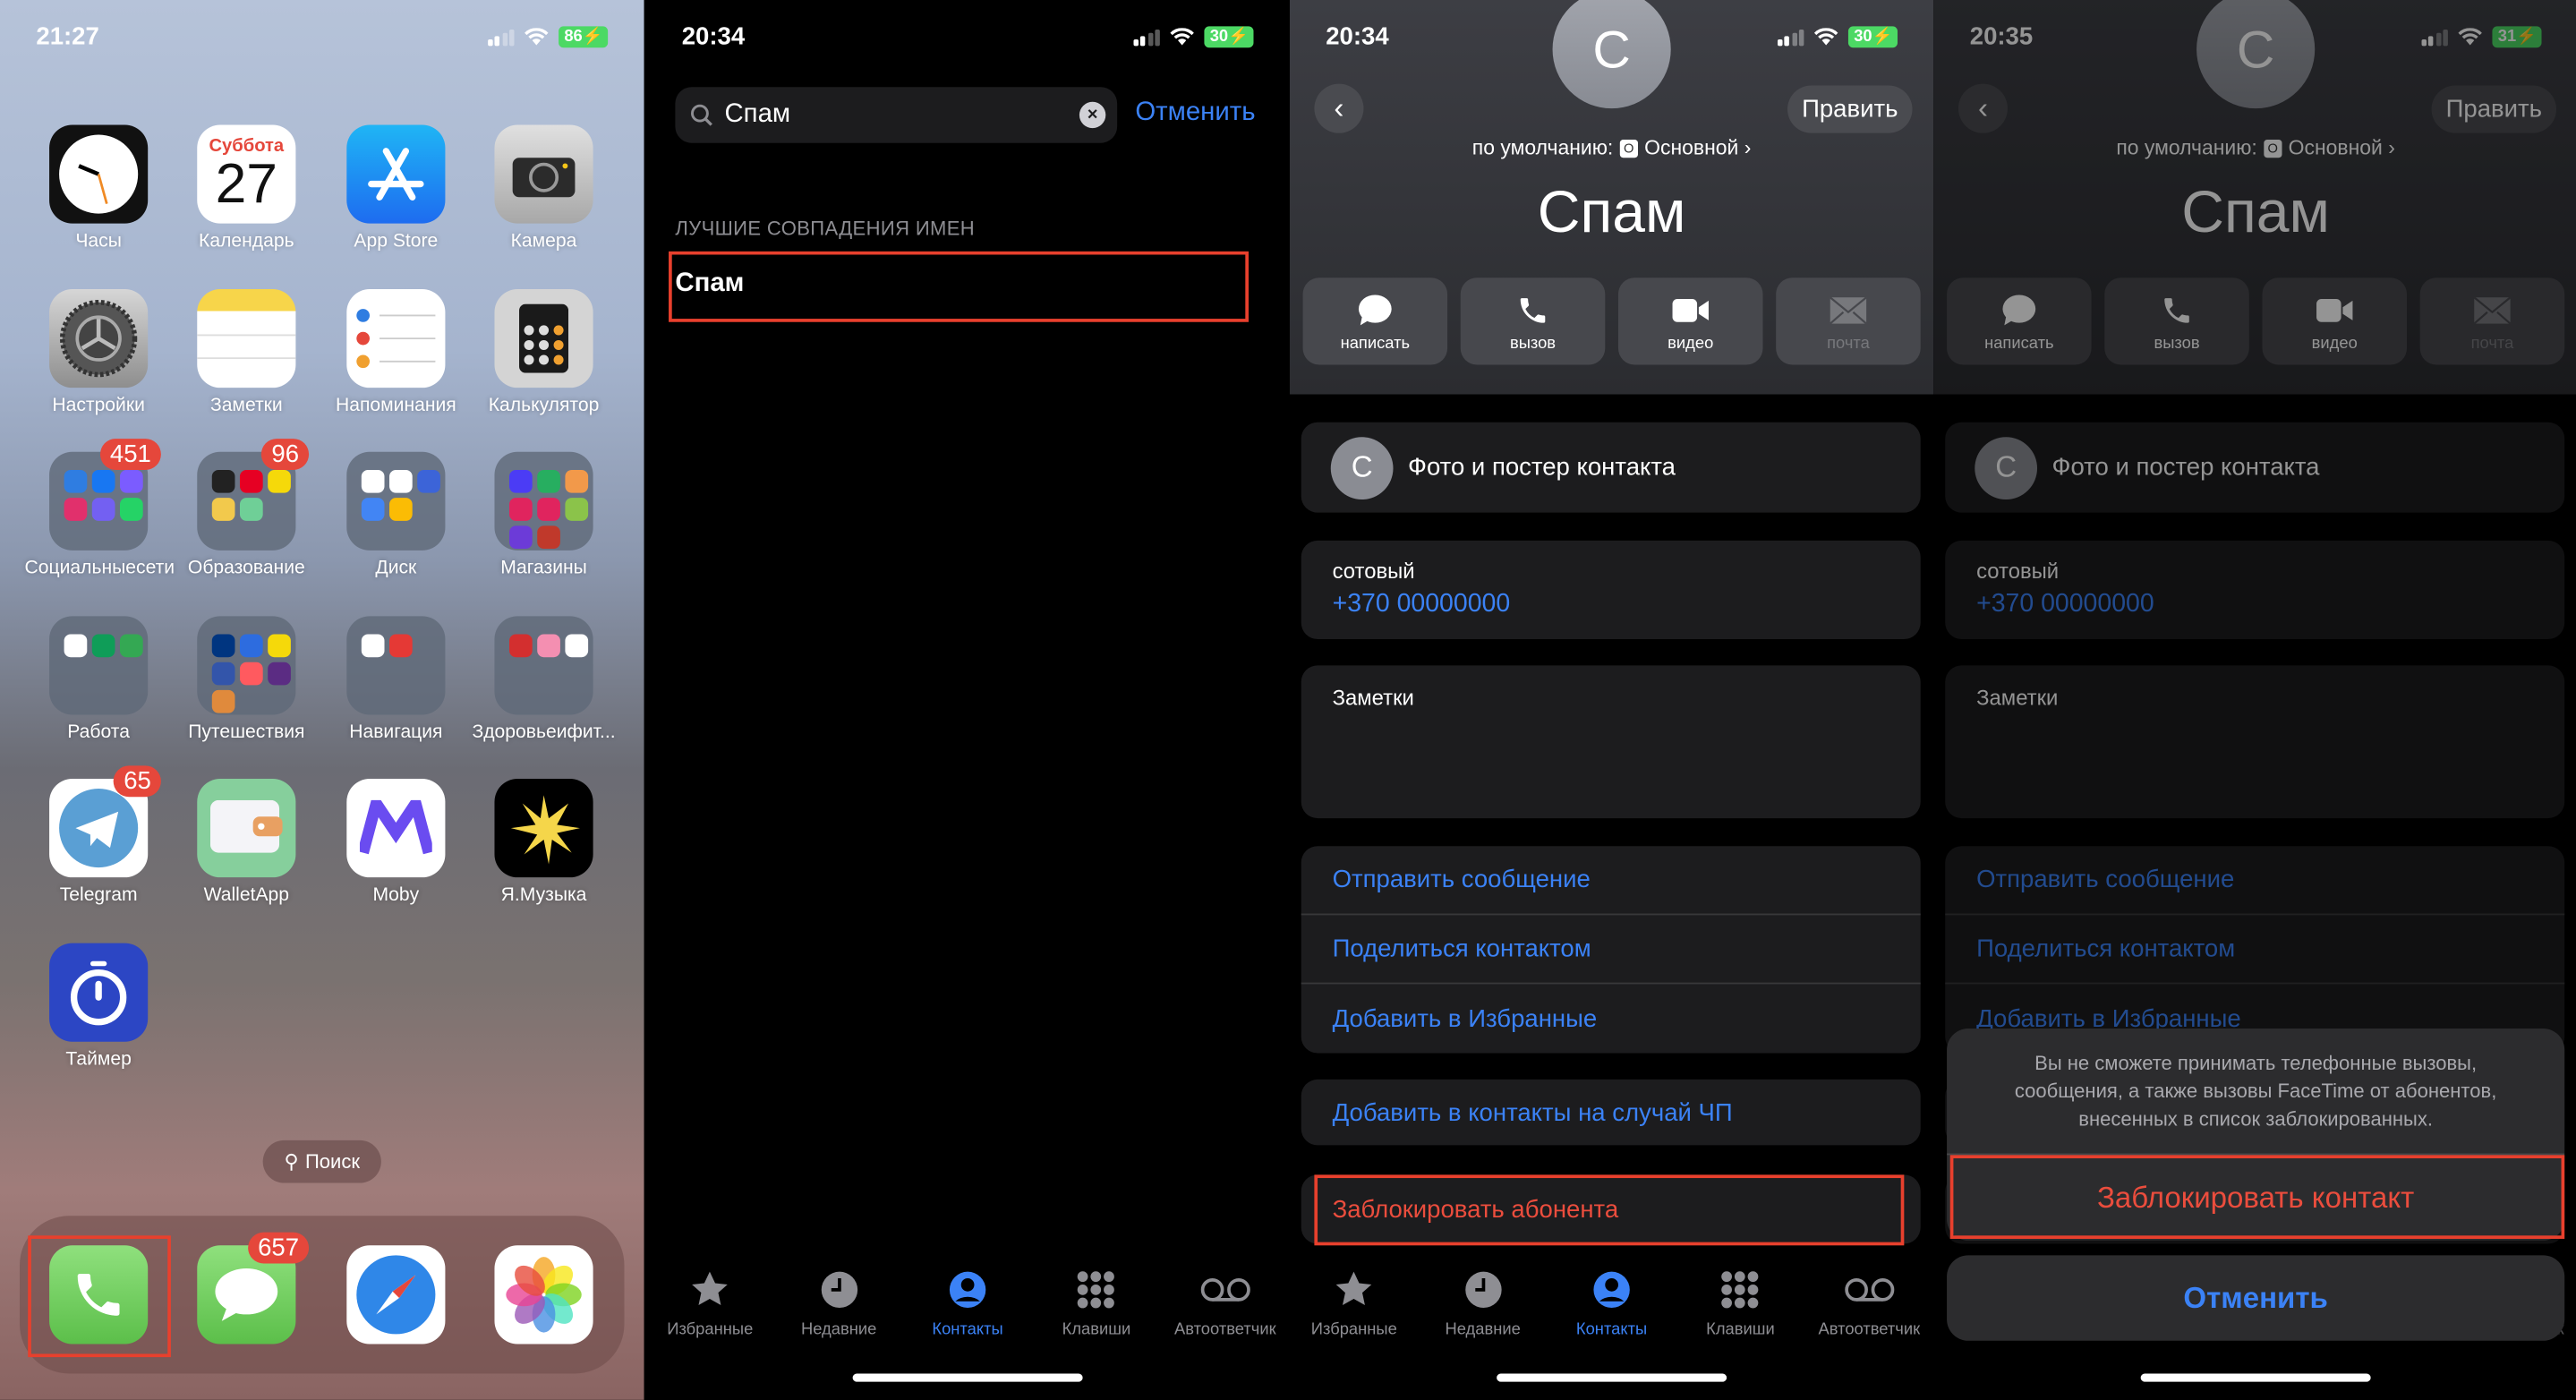 The image size is (2576, 1400). I want to click on app-folder: Работа, so click(99, 678).